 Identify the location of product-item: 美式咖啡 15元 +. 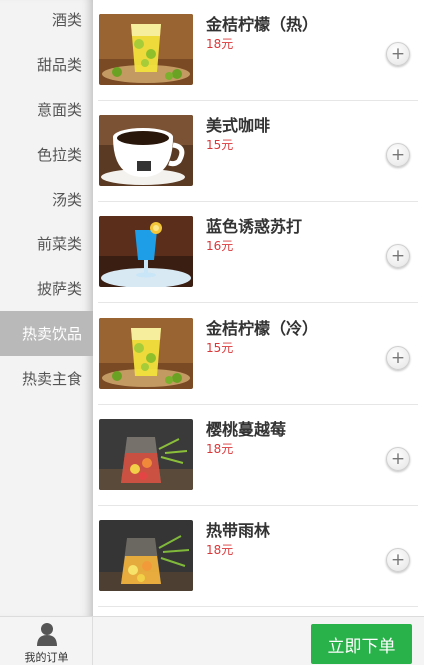
(258, 151).